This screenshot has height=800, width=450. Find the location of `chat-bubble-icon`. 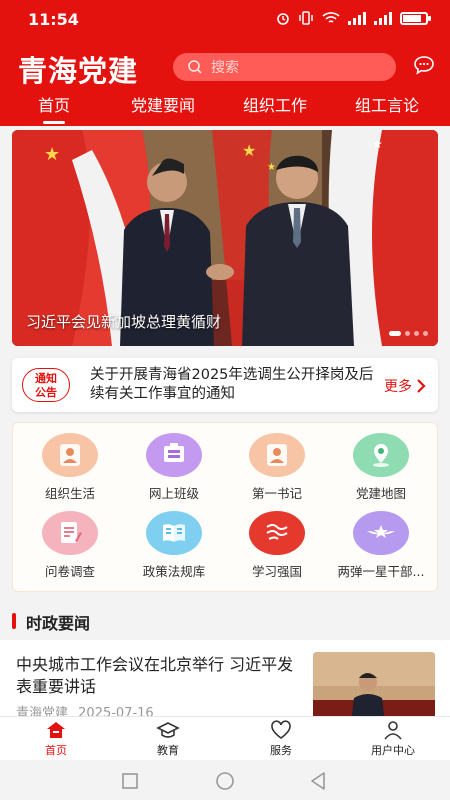

chat-bubble-icon is located at coordinates (424, 65).